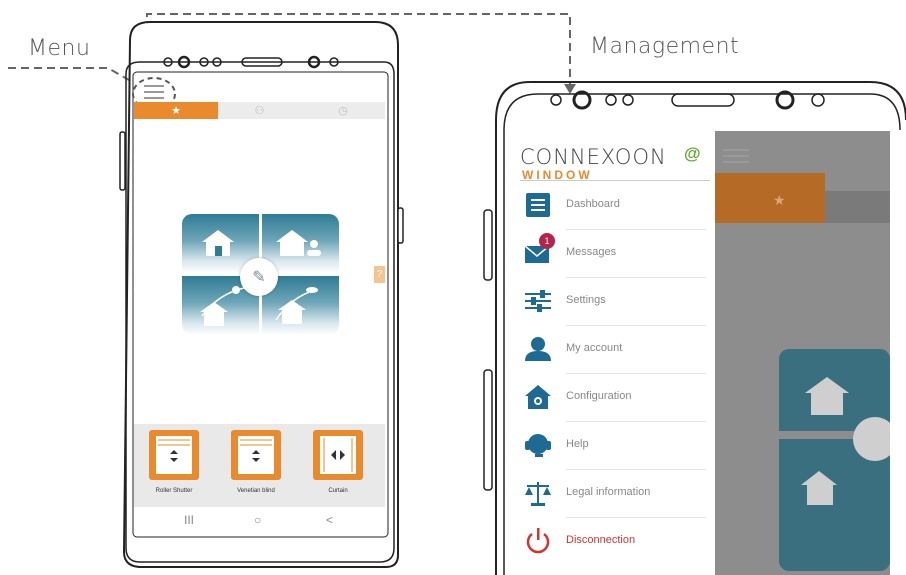 The width and height of the screenshot is (906, 575). I want to click on management-annotation-label: Management, so click(665, 46).